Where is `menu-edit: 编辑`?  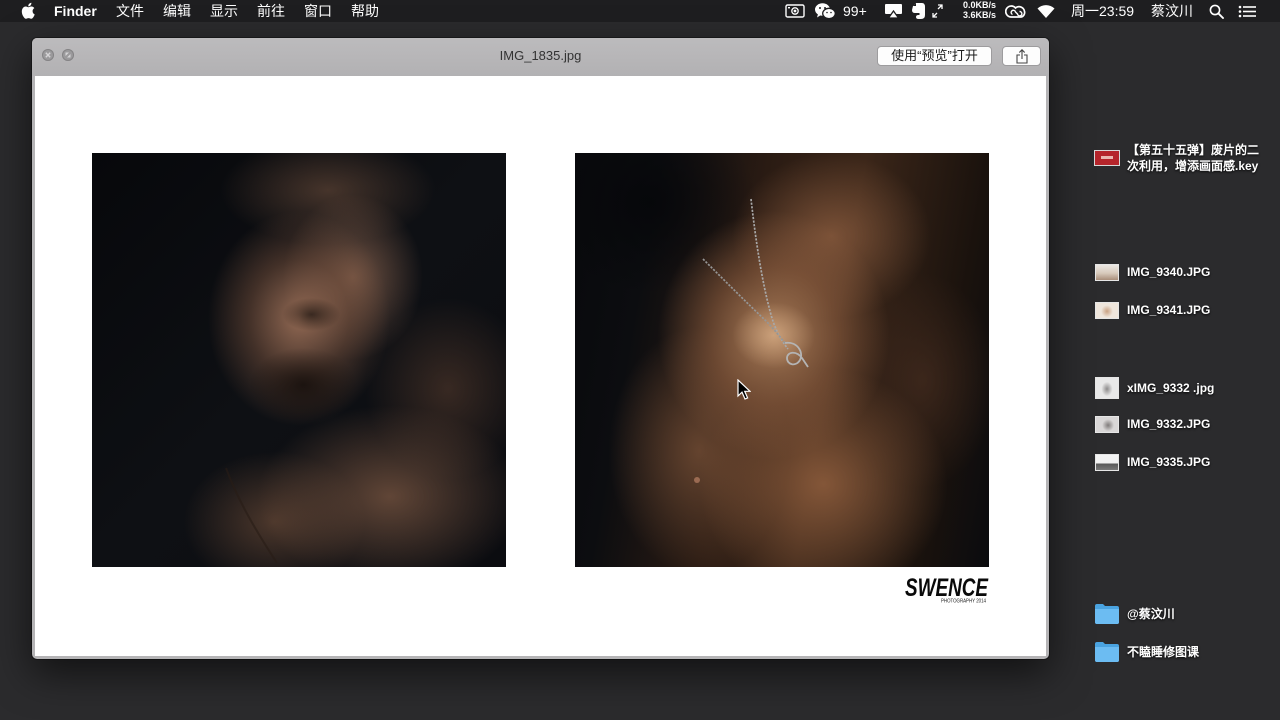 menu-edit: 编辑 is located at coordinates (177, 11).